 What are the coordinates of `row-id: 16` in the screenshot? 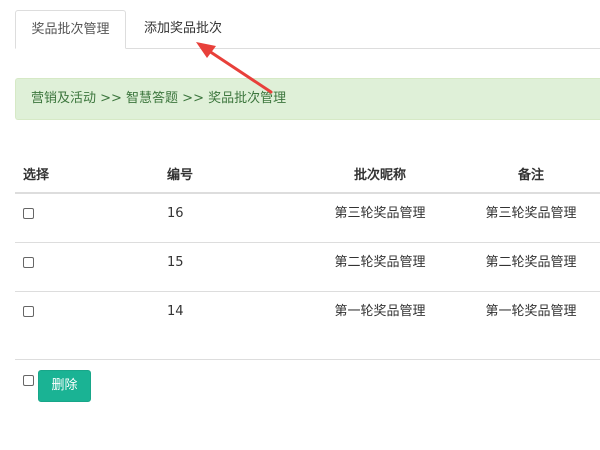 It's located at (175, 213).